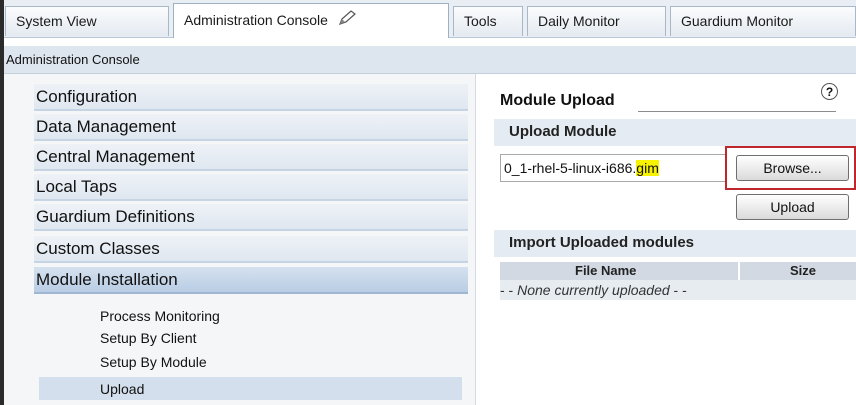 This screenshot has height=405, width=856. I want to click on column-header-file-name: File Name, so click(605, 271).